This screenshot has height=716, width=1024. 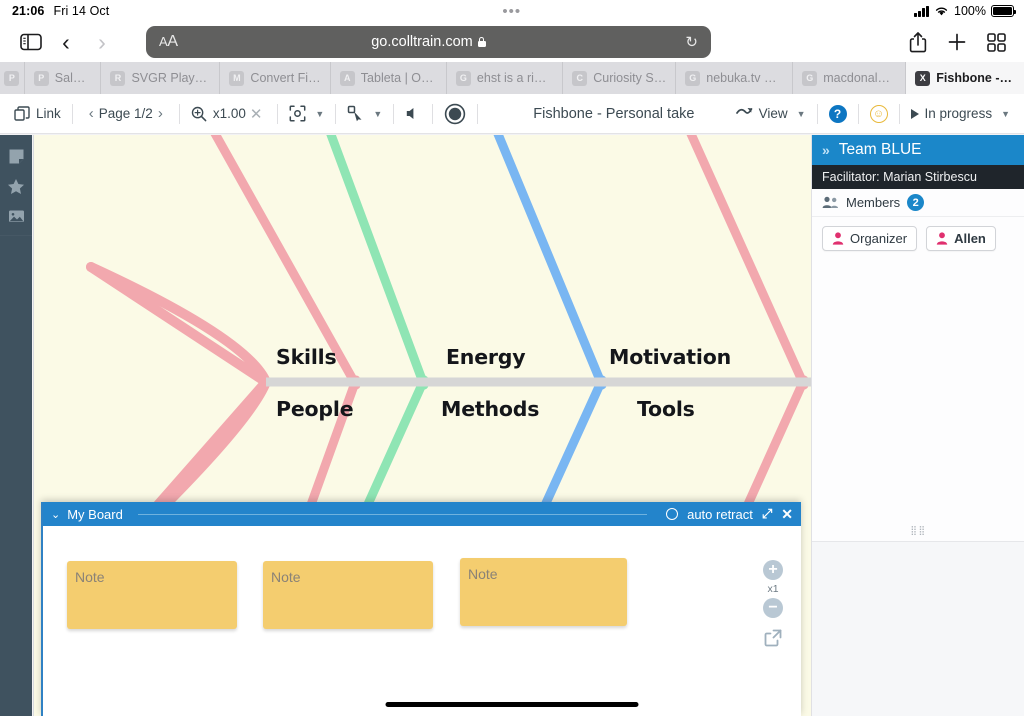 What do you see at coordinates (918, 177) in the screenshot?
I see `facilitator-bar: Facilitator: Marian Stirbescu` at bounding box center [918, 177].